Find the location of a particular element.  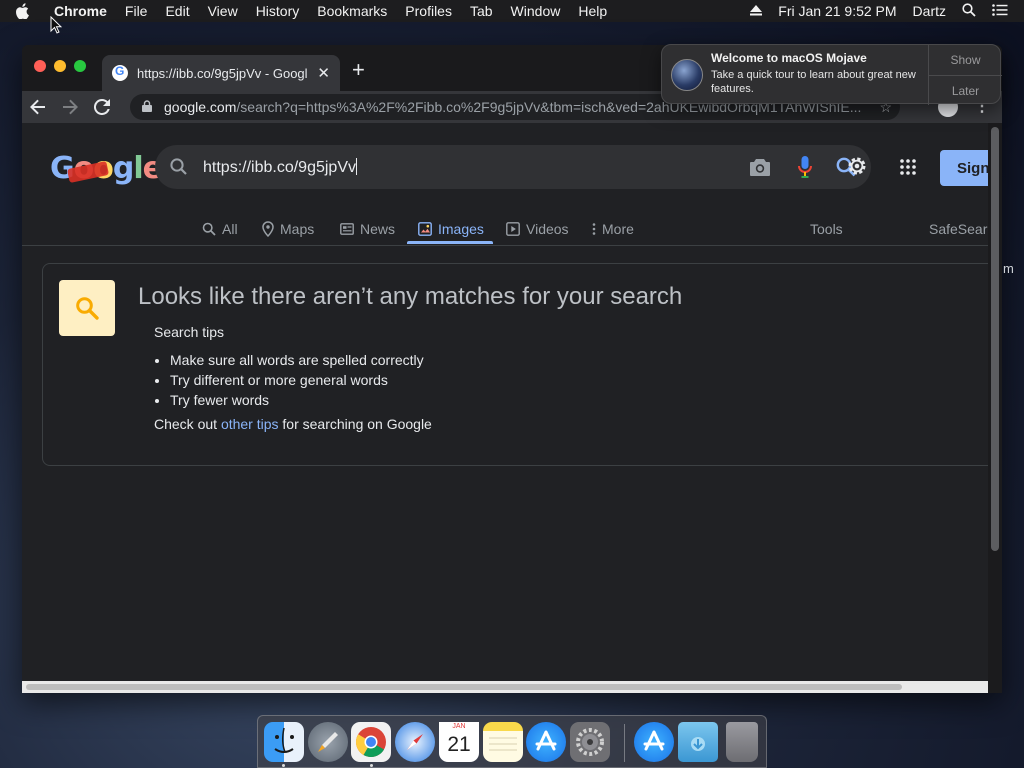

tab-videos: Videos is located at coordinates (537, 229).